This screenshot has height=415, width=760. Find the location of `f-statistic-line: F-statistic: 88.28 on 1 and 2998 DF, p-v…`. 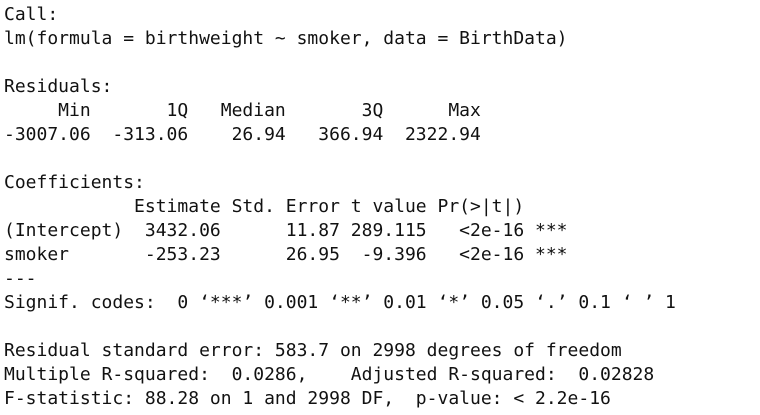

f-statistic-line: F-statistic: 88.28 on 1 and 2998 DF, p-v… is located at coordinates (307, 398).